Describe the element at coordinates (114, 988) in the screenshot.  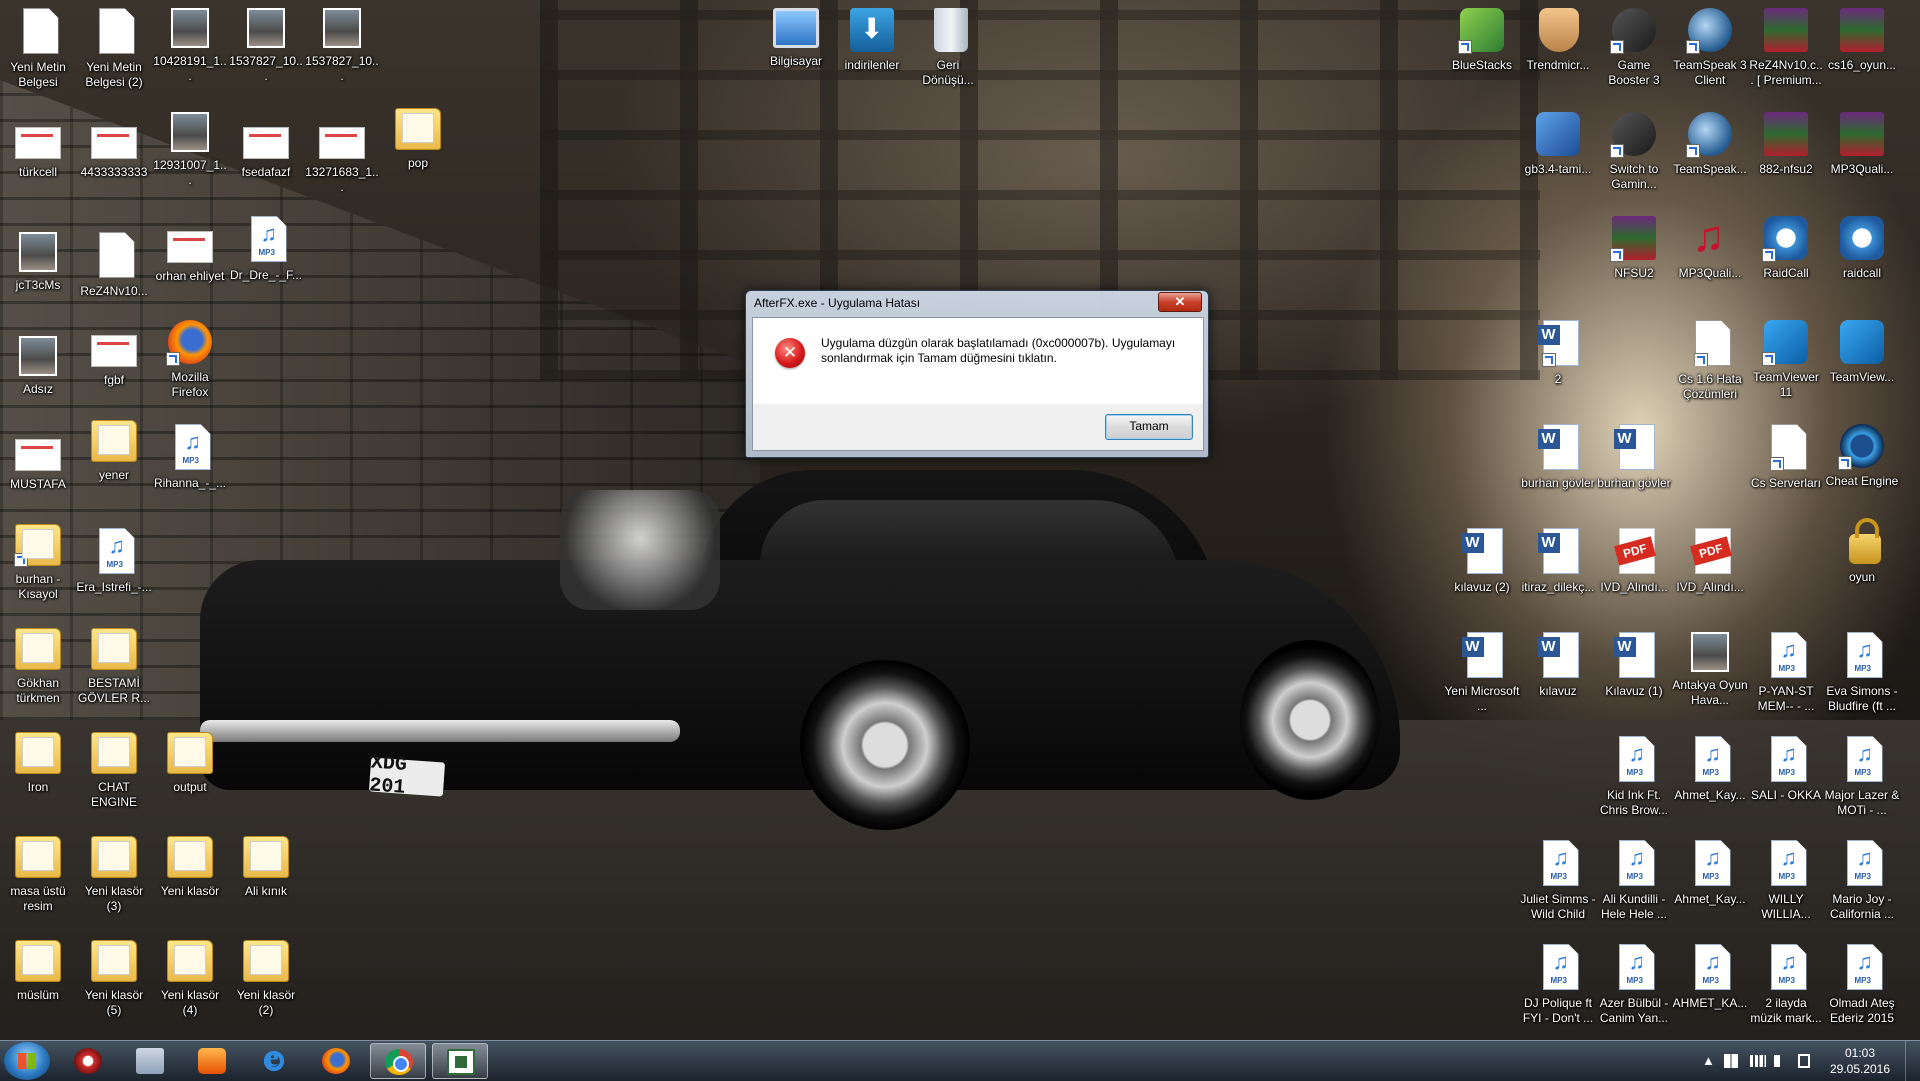
I see `desktop-icon-folder: Yeni klasör (5)` at that location.